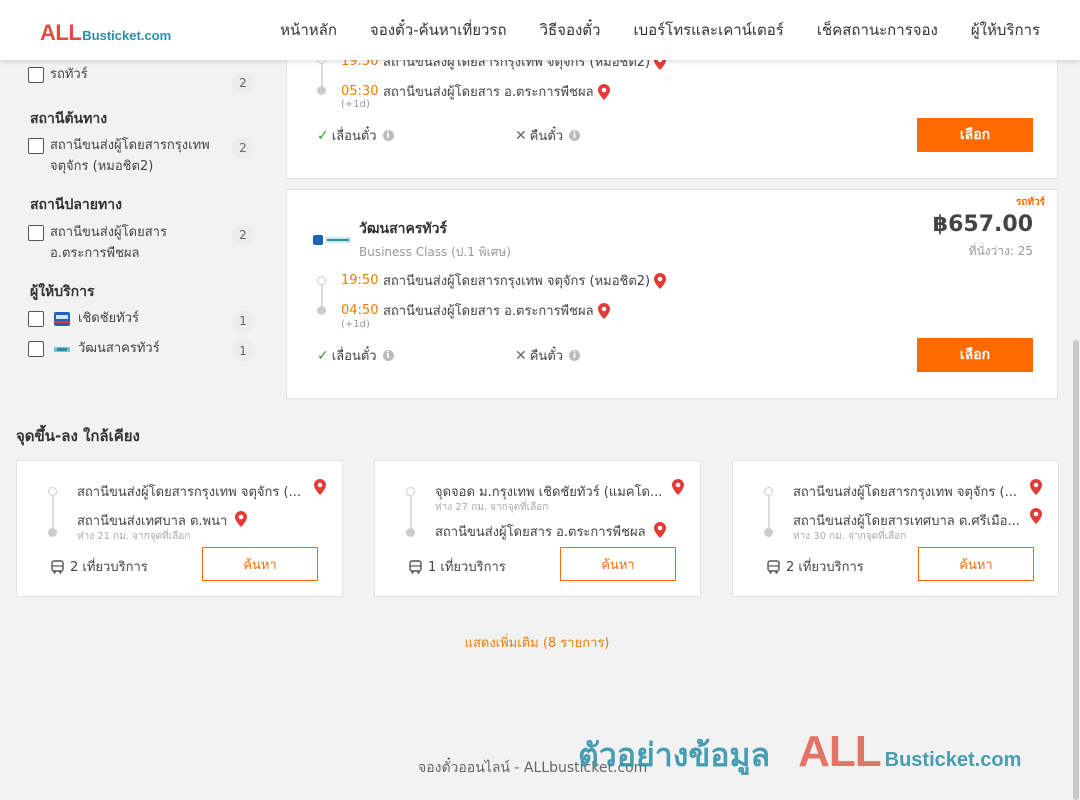 This screenshot has width=1080, height=800. What do you see at coordinates (1030, 202) in the screenshot?
I see `bus-type-tag: รถทัวร์` at bounding box center [1030, 202].